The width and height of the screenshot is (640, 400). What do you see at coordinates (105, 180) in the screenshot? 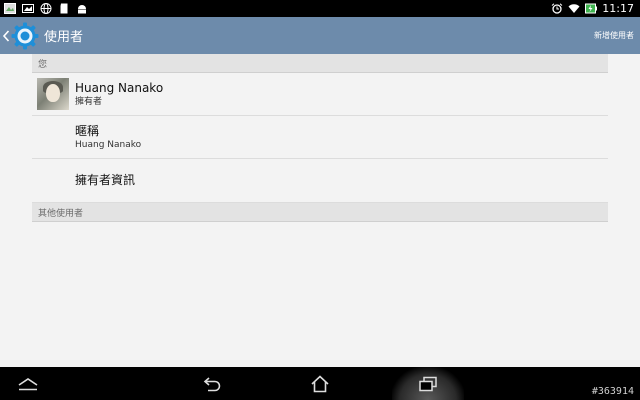
I see `owner-info-label: 擁有者資訊` at bounding box center [105, 180].